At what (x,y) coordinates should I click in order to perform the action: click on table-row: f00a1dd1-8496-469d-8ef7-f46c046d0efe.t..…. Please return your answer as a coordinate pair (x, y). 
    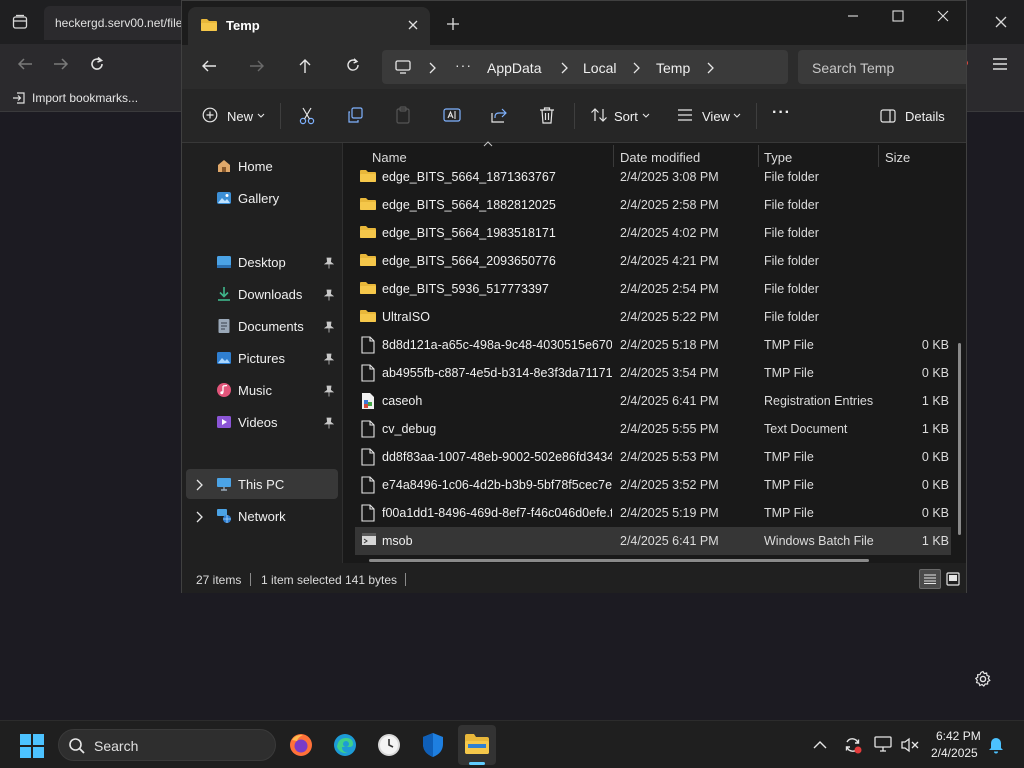
    Looking at the image, I should click on (653, 513).